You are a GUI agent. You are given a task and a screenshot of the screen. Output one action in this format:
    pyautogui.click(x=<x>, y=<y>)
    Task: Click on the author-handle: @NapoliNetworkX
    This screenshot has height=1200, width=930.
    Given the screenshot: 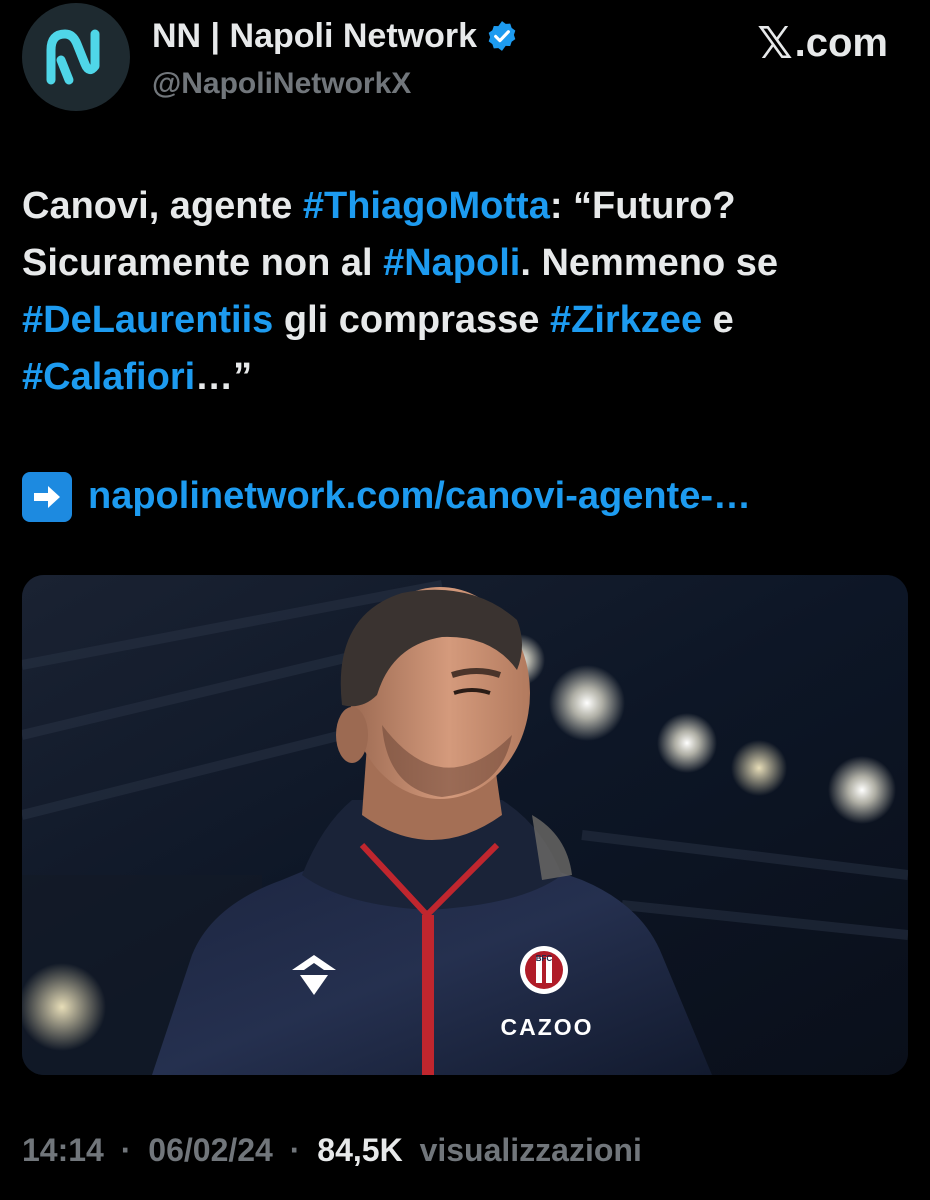 What is the action you would take?
    pyautogui.click(x=282, y=83)
    